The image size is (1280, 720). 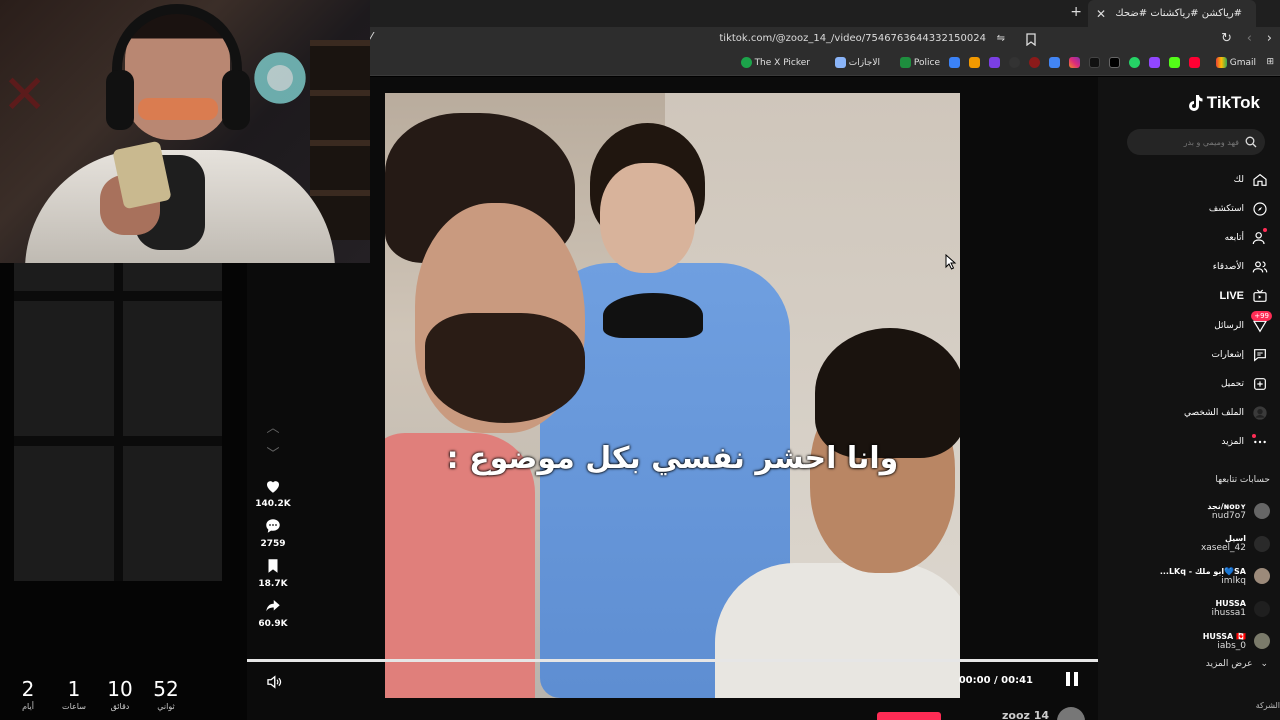 I want to click on video-caption: وانا احشر نفسي بكل موضوع :, so click(x=672, y=458).